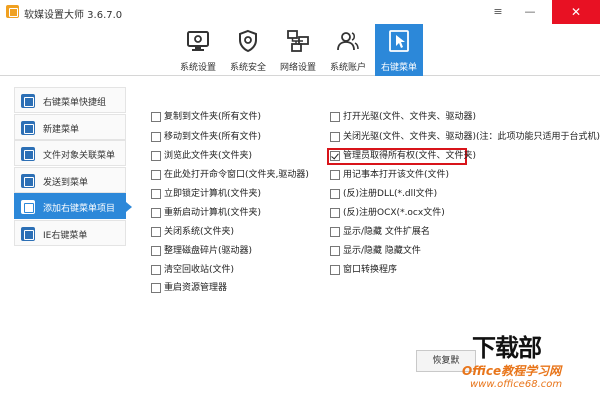  Describe the element at coordinates (196, 288) in the screenshot. I see `option-label: 重启资源管理器` at that location.